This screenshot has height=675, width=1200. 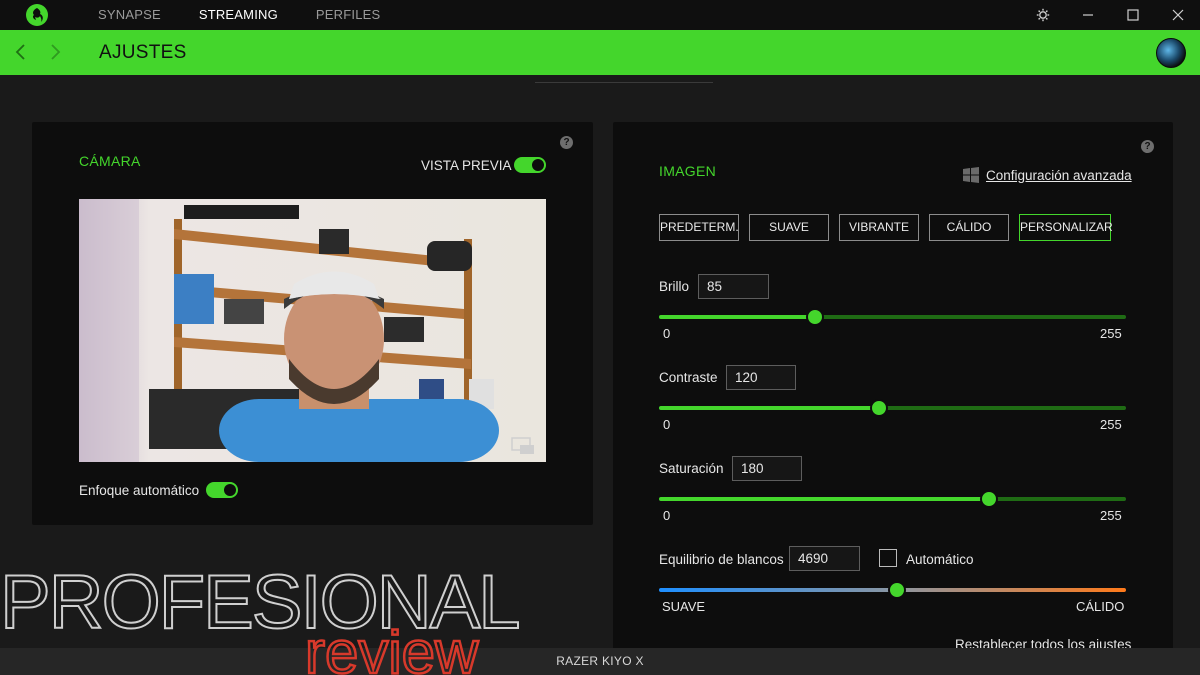 What do you see at coordinates (667, 333) in the screenshot?
I see `brightness-min-label: 0` at bounding box center [667, 333].